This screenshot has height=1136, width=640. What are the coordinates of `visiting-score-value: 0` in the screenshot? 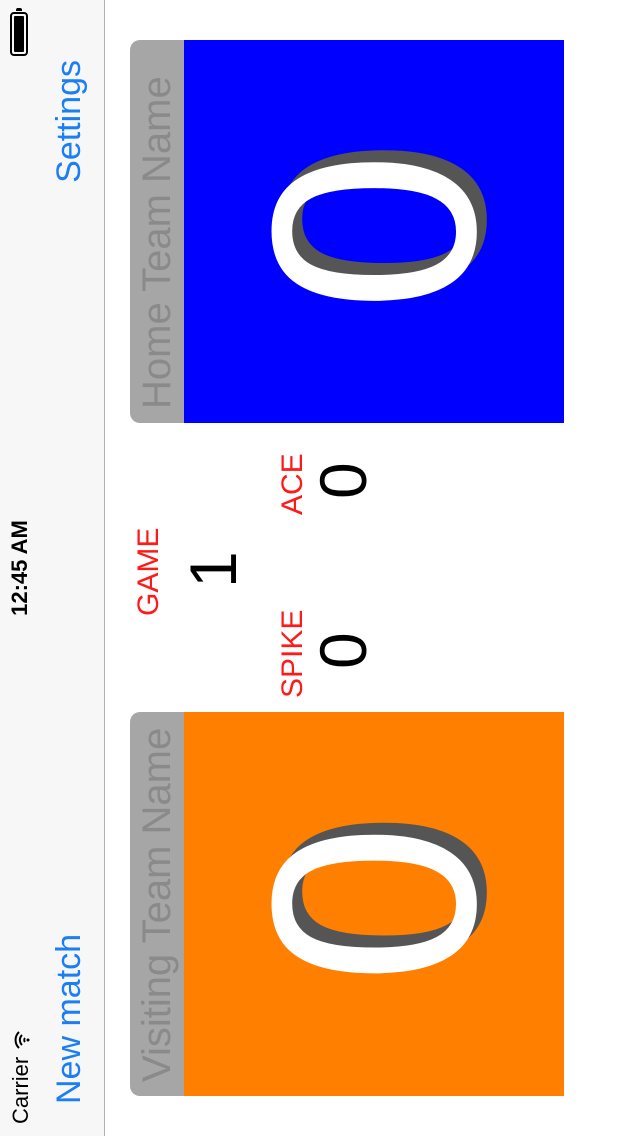 It's located at (374, 904).